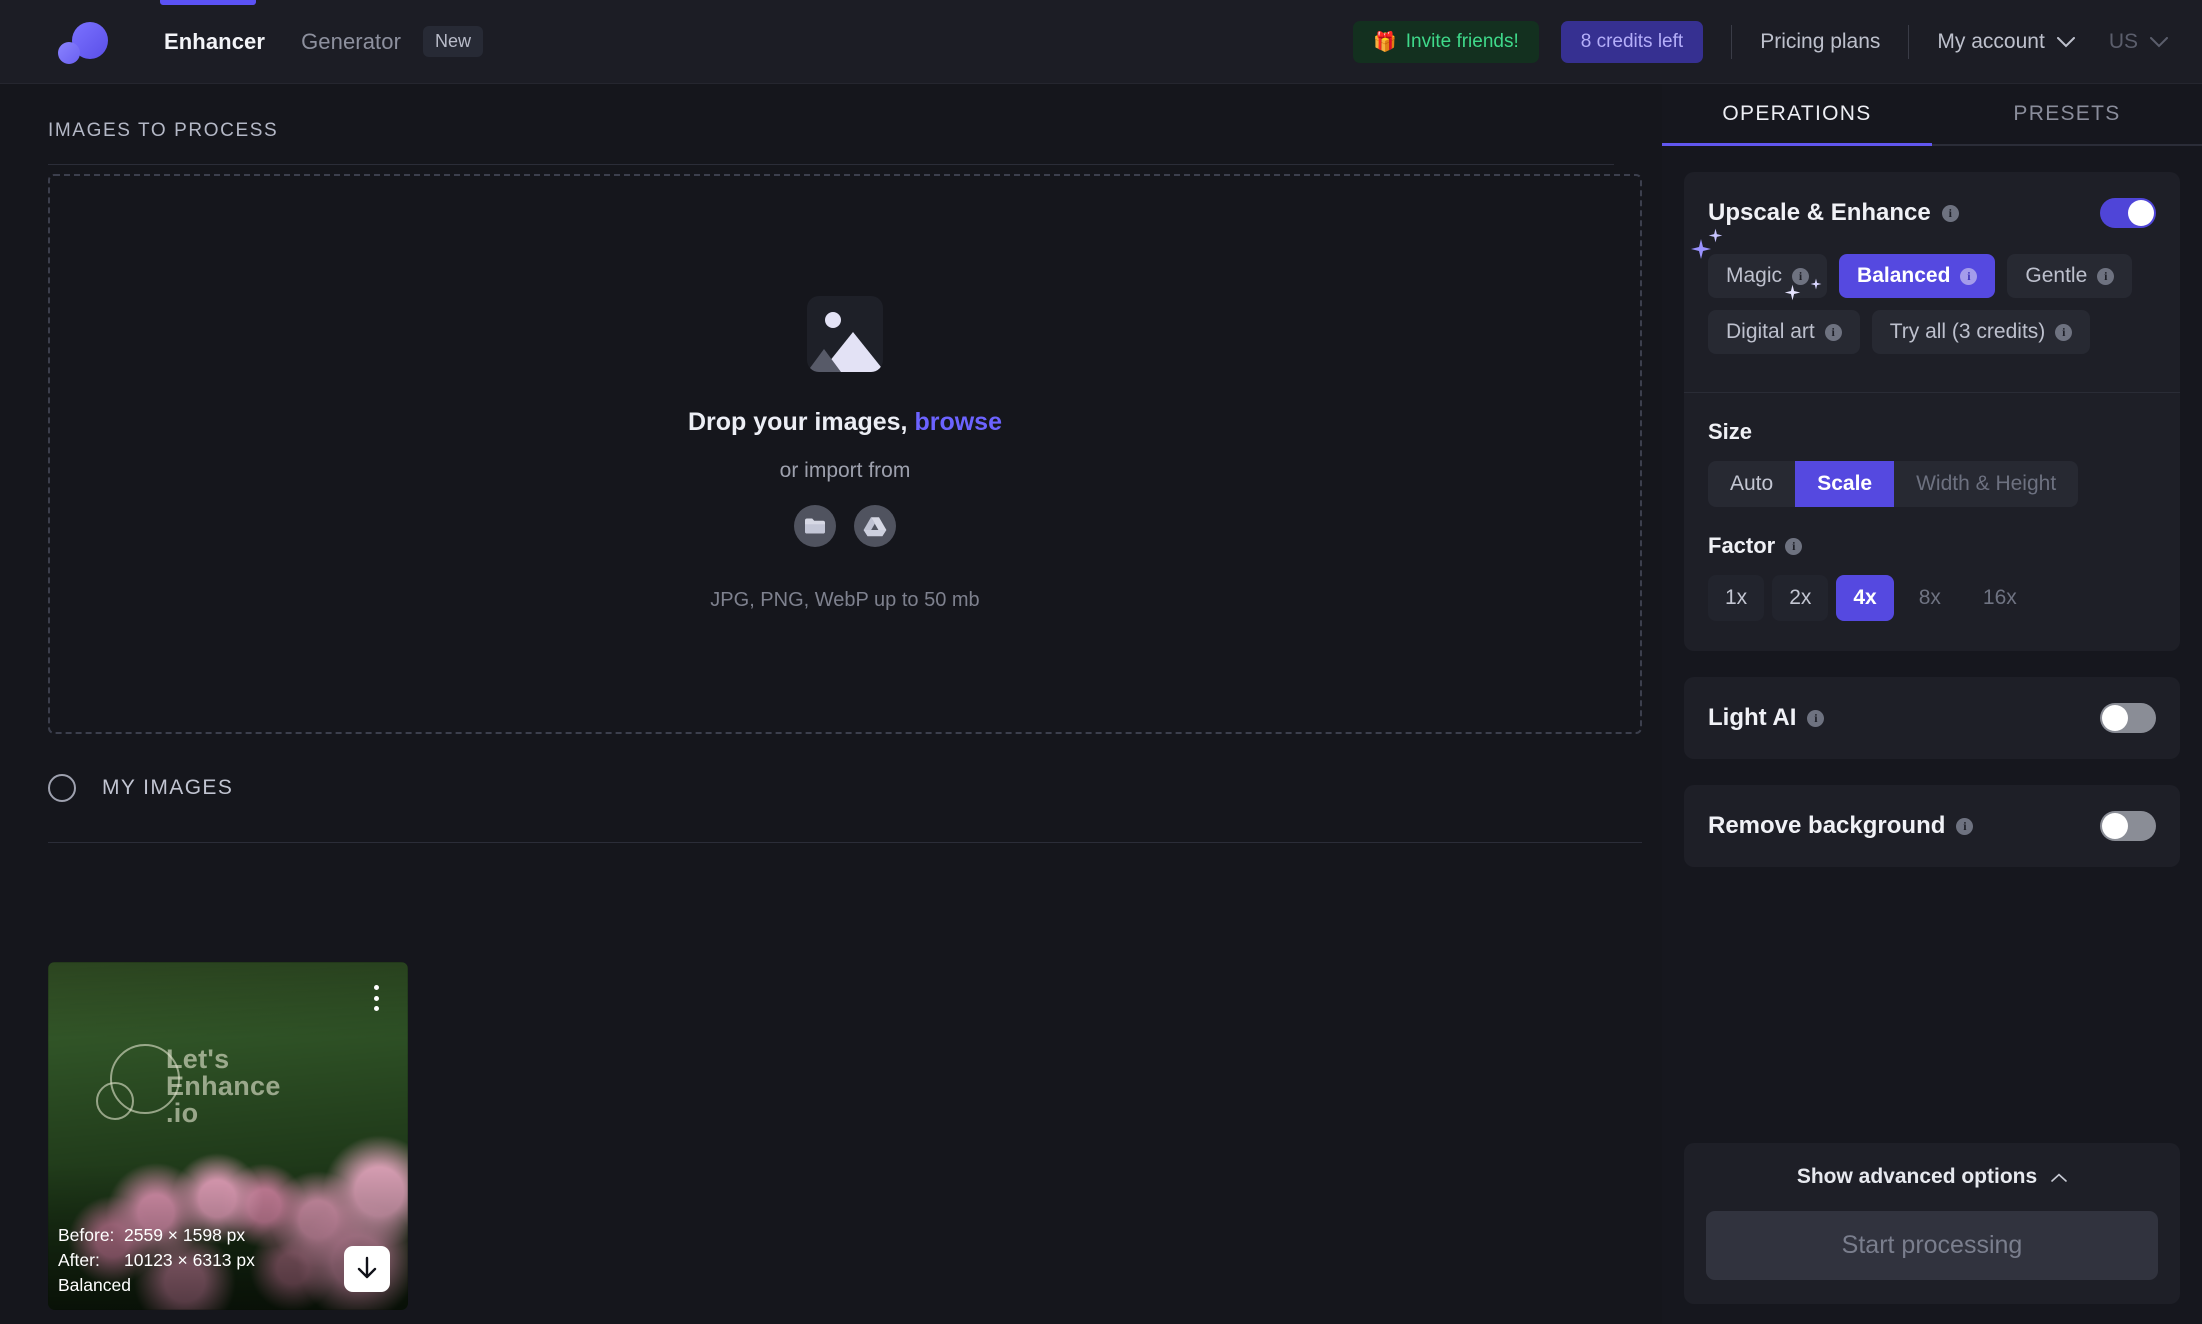 The image size is (2202, 1324). I want to click on image-card-mode: Balanced, so click(94, 1285).